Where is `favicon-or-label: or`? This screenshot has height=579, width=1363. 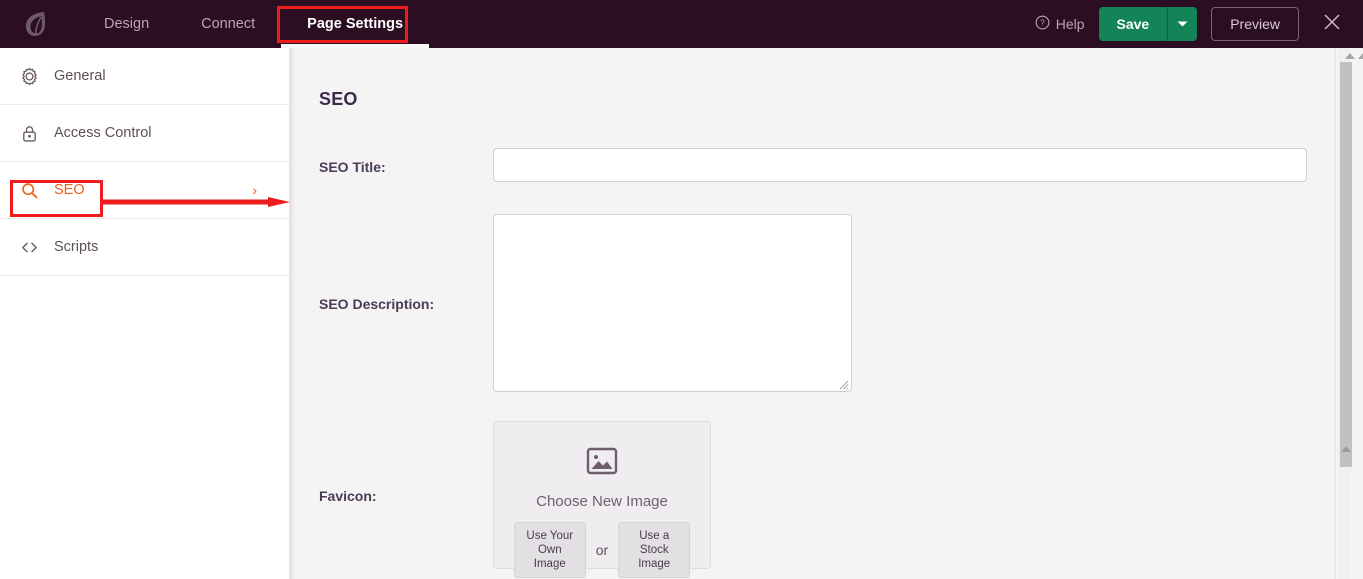 favicon-or-label: or is located at coordinates (602, 550).